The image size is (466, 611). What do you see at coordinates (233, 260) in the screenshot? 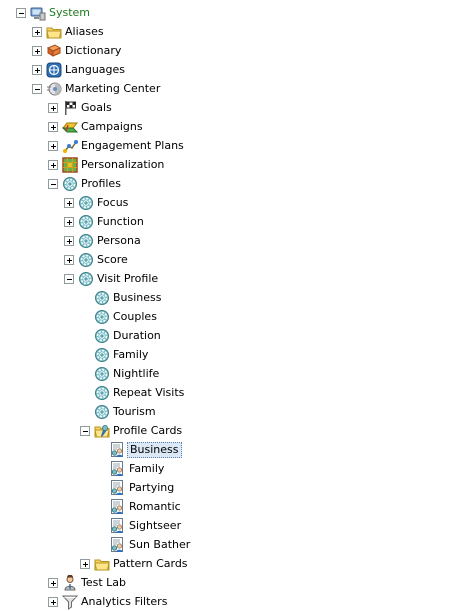
I see `tree-node-score: Score` at bounding box center [233, 260].